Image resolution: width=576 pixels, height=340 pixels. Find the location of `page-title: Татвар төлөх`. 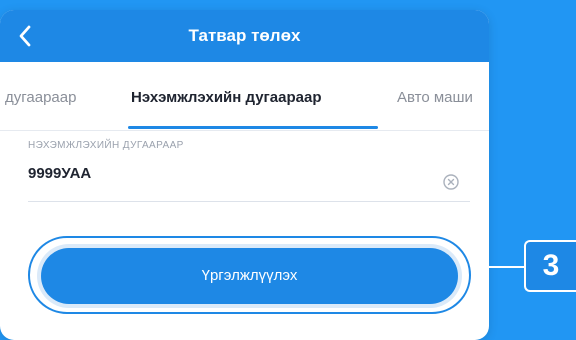

page-title: Татвар төлөх is located at coordinates (244, 35).